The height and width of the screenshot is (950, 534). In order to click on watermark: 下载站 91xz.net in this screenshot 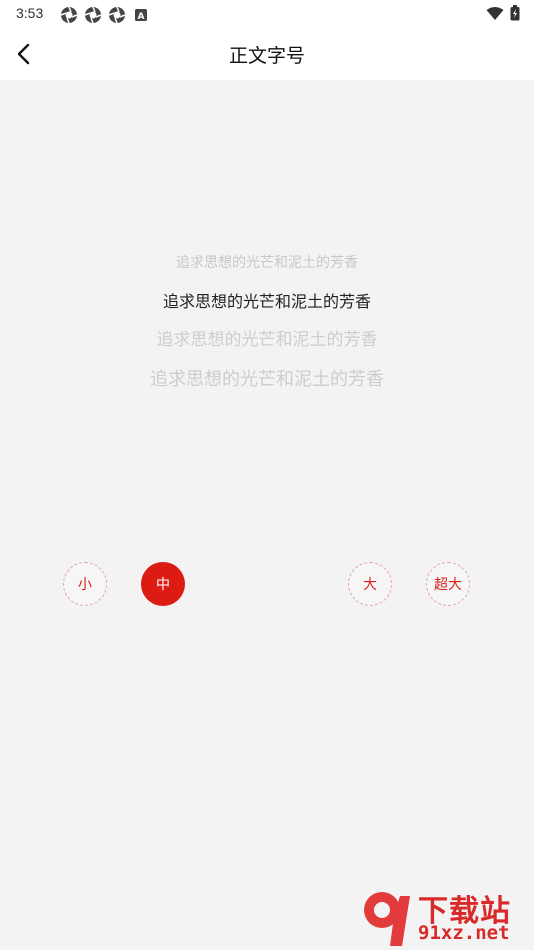, I will do `click(446, 918)`.